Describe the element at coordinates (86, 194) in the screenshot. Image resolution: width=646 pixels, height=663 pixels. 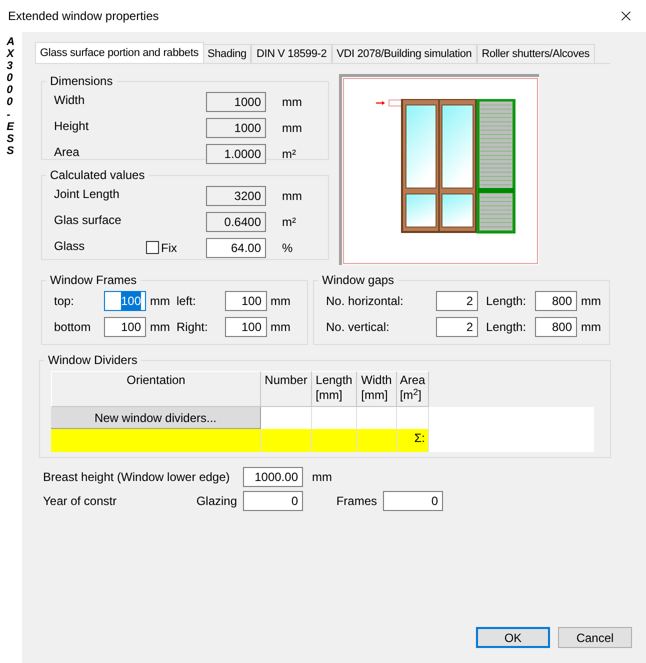
I see `field-label: Joint Length` at that location.